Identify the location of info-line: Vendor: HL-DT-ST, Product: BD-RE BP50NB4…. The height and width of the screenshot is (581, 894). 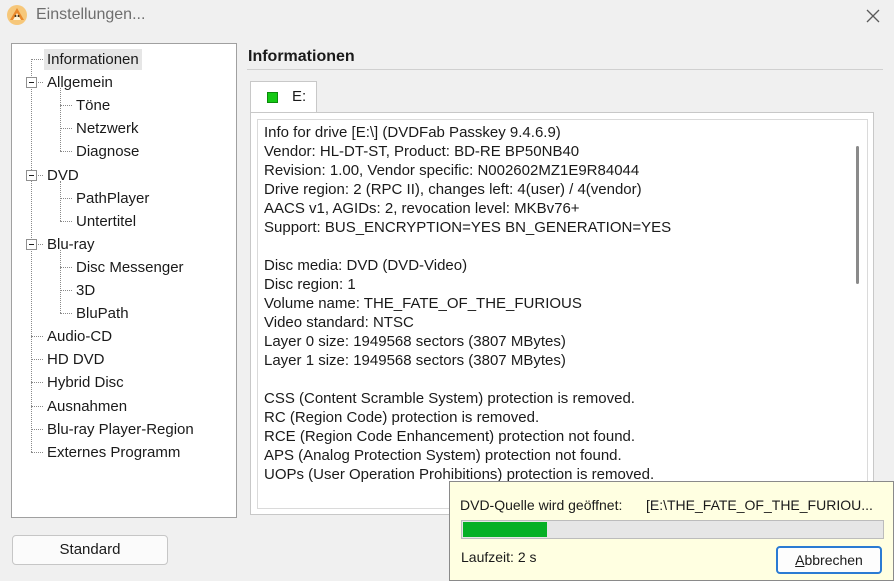
(422, 151).